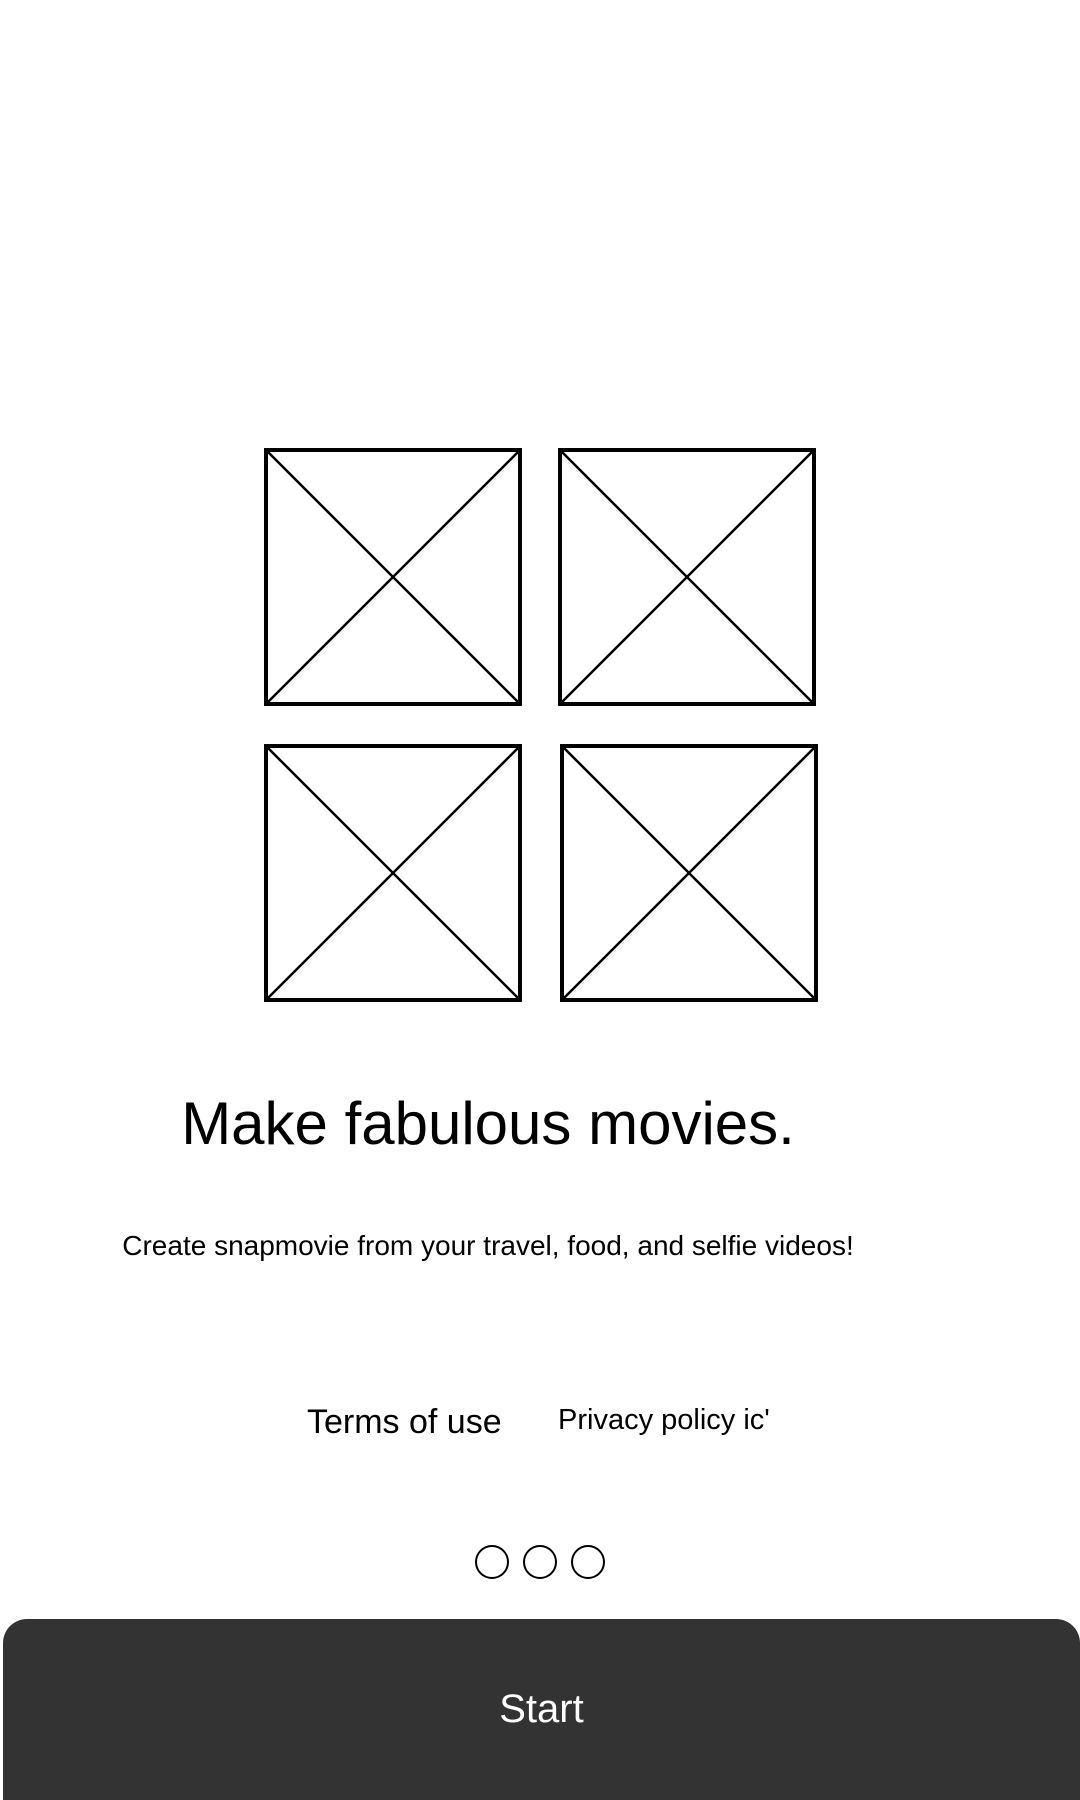 This screenshot has height=1800, width=1080. I want to click on headline: Make fabulous movies., so click(488, 1123).